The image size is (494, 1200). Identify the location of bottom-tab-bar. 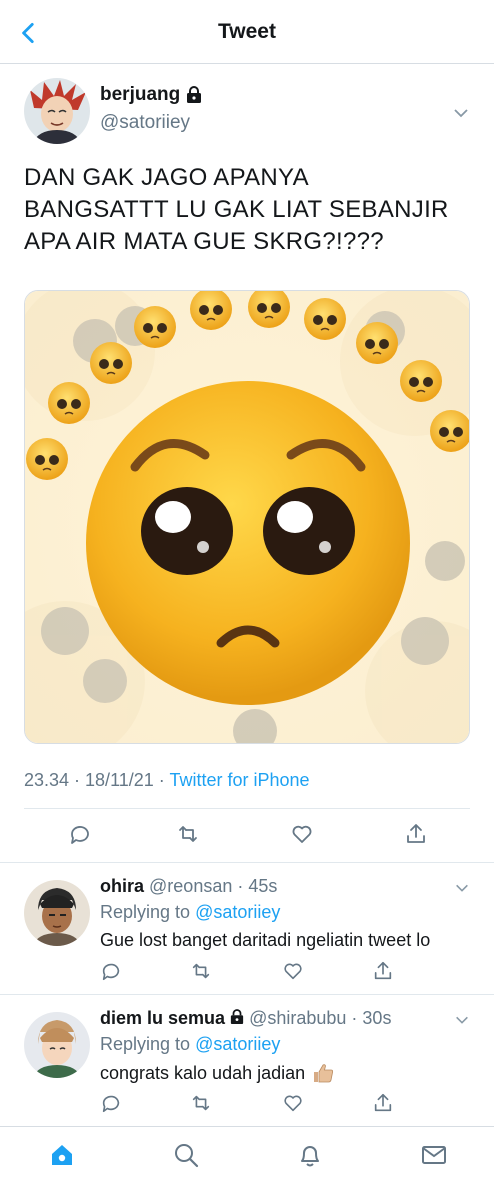
(247, 1163).